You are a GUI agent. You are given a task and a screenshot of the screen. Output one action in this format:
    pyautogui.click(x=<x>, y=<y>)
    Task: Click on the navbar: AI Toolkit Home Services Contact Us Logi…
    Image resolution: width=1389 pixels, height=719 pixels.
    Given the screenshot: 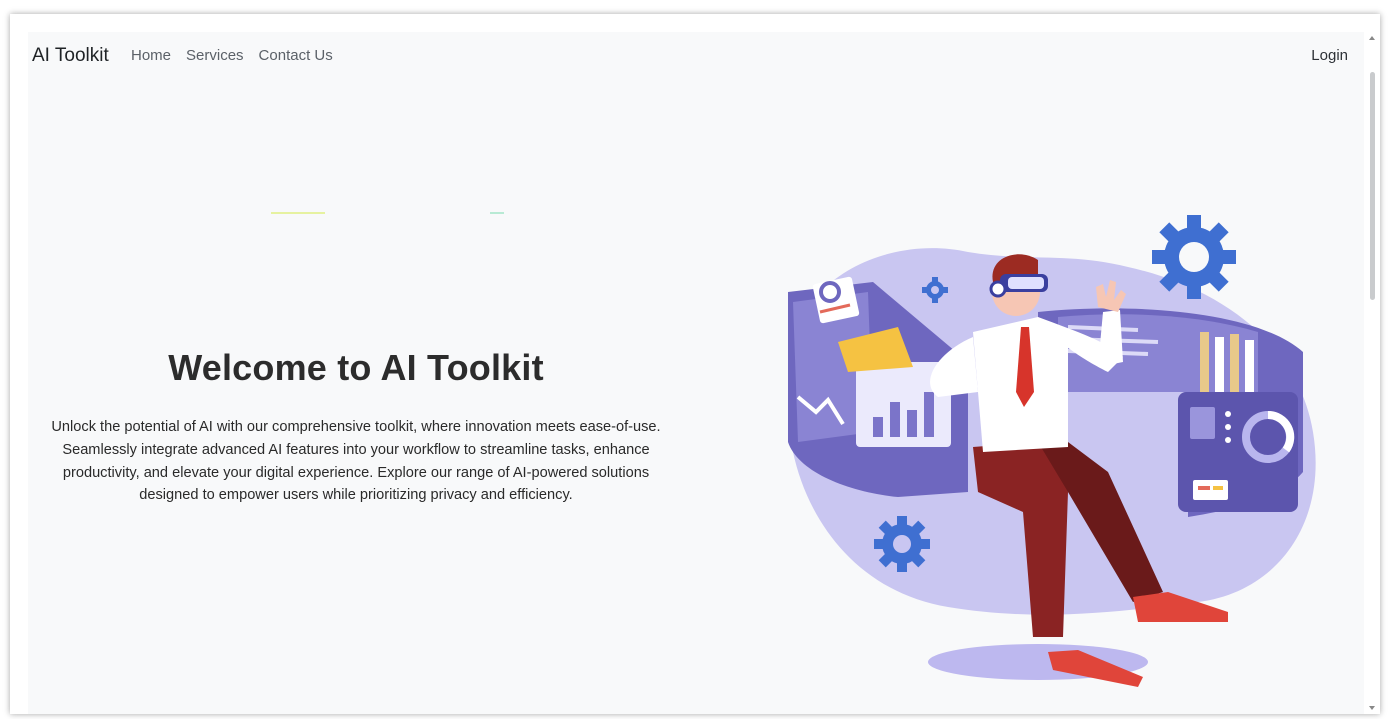 What is the action you would take?
    pyautogui.click(x=696, y=57)
    